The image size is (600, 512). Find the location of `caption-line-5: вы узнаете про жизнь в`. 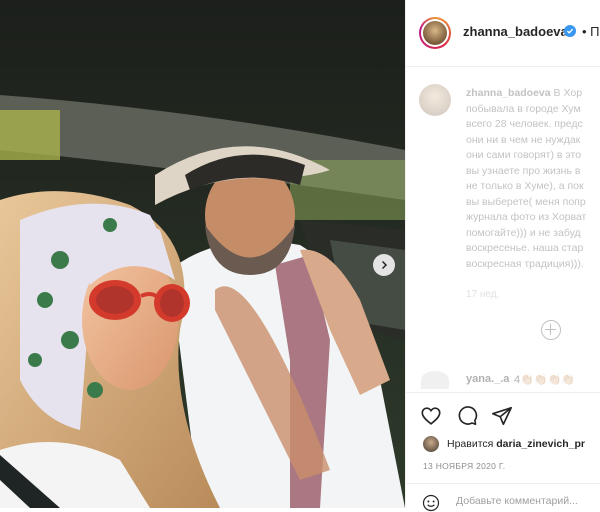

caption-line-5: вы узнаете про жизнь в is located at coordinates (523, 170).